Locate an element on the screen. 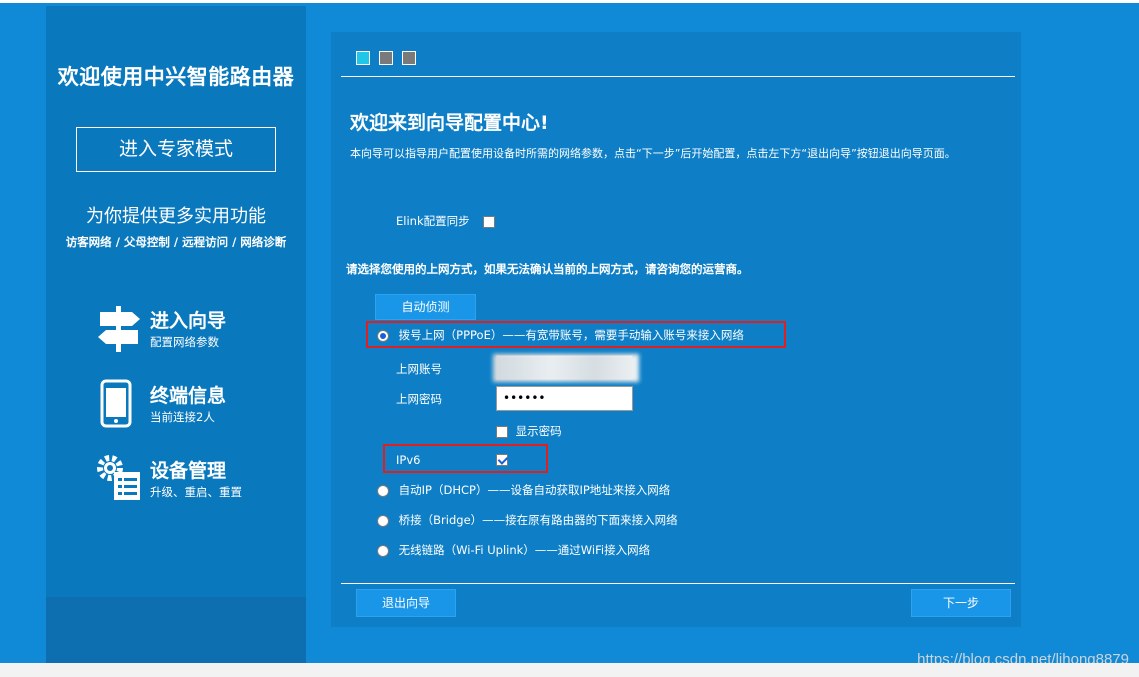 The image size is (1139, 677). phone-icon is located at coordinates (116, 403).